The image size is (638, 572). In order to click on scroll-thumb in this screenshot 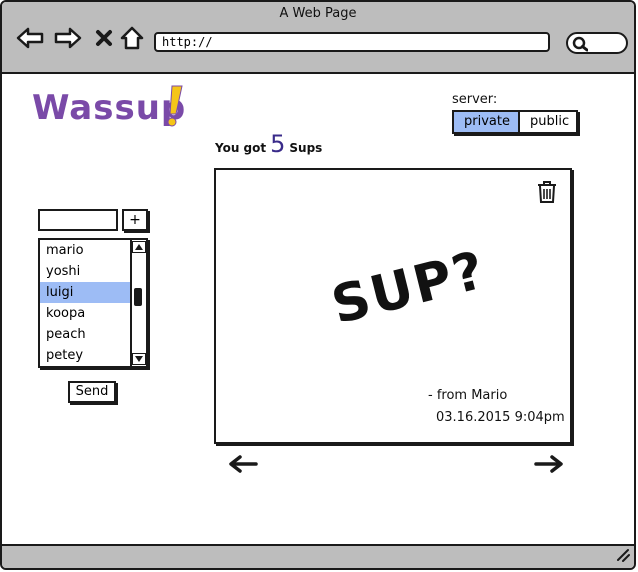, I will do `click(138, 297)`.